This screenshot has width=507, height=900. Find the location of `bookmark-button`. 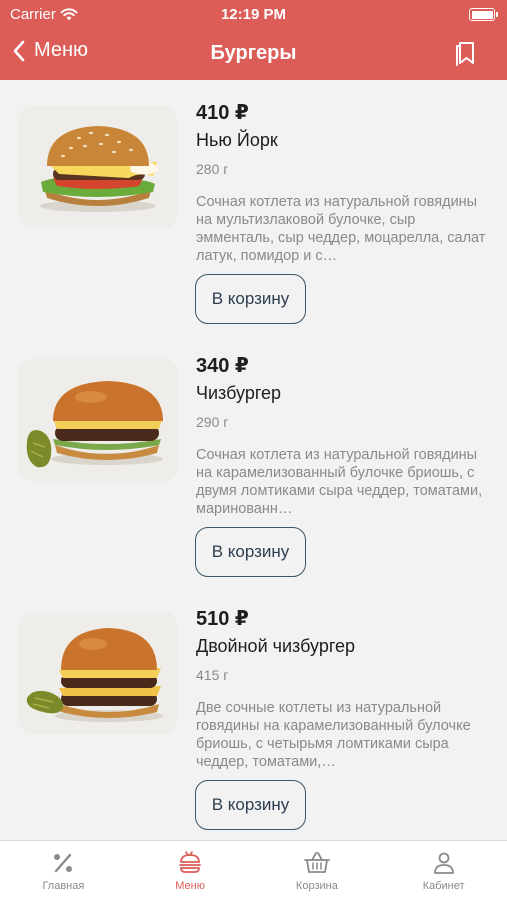

bookmark-button is located at coordinates (466, 55).